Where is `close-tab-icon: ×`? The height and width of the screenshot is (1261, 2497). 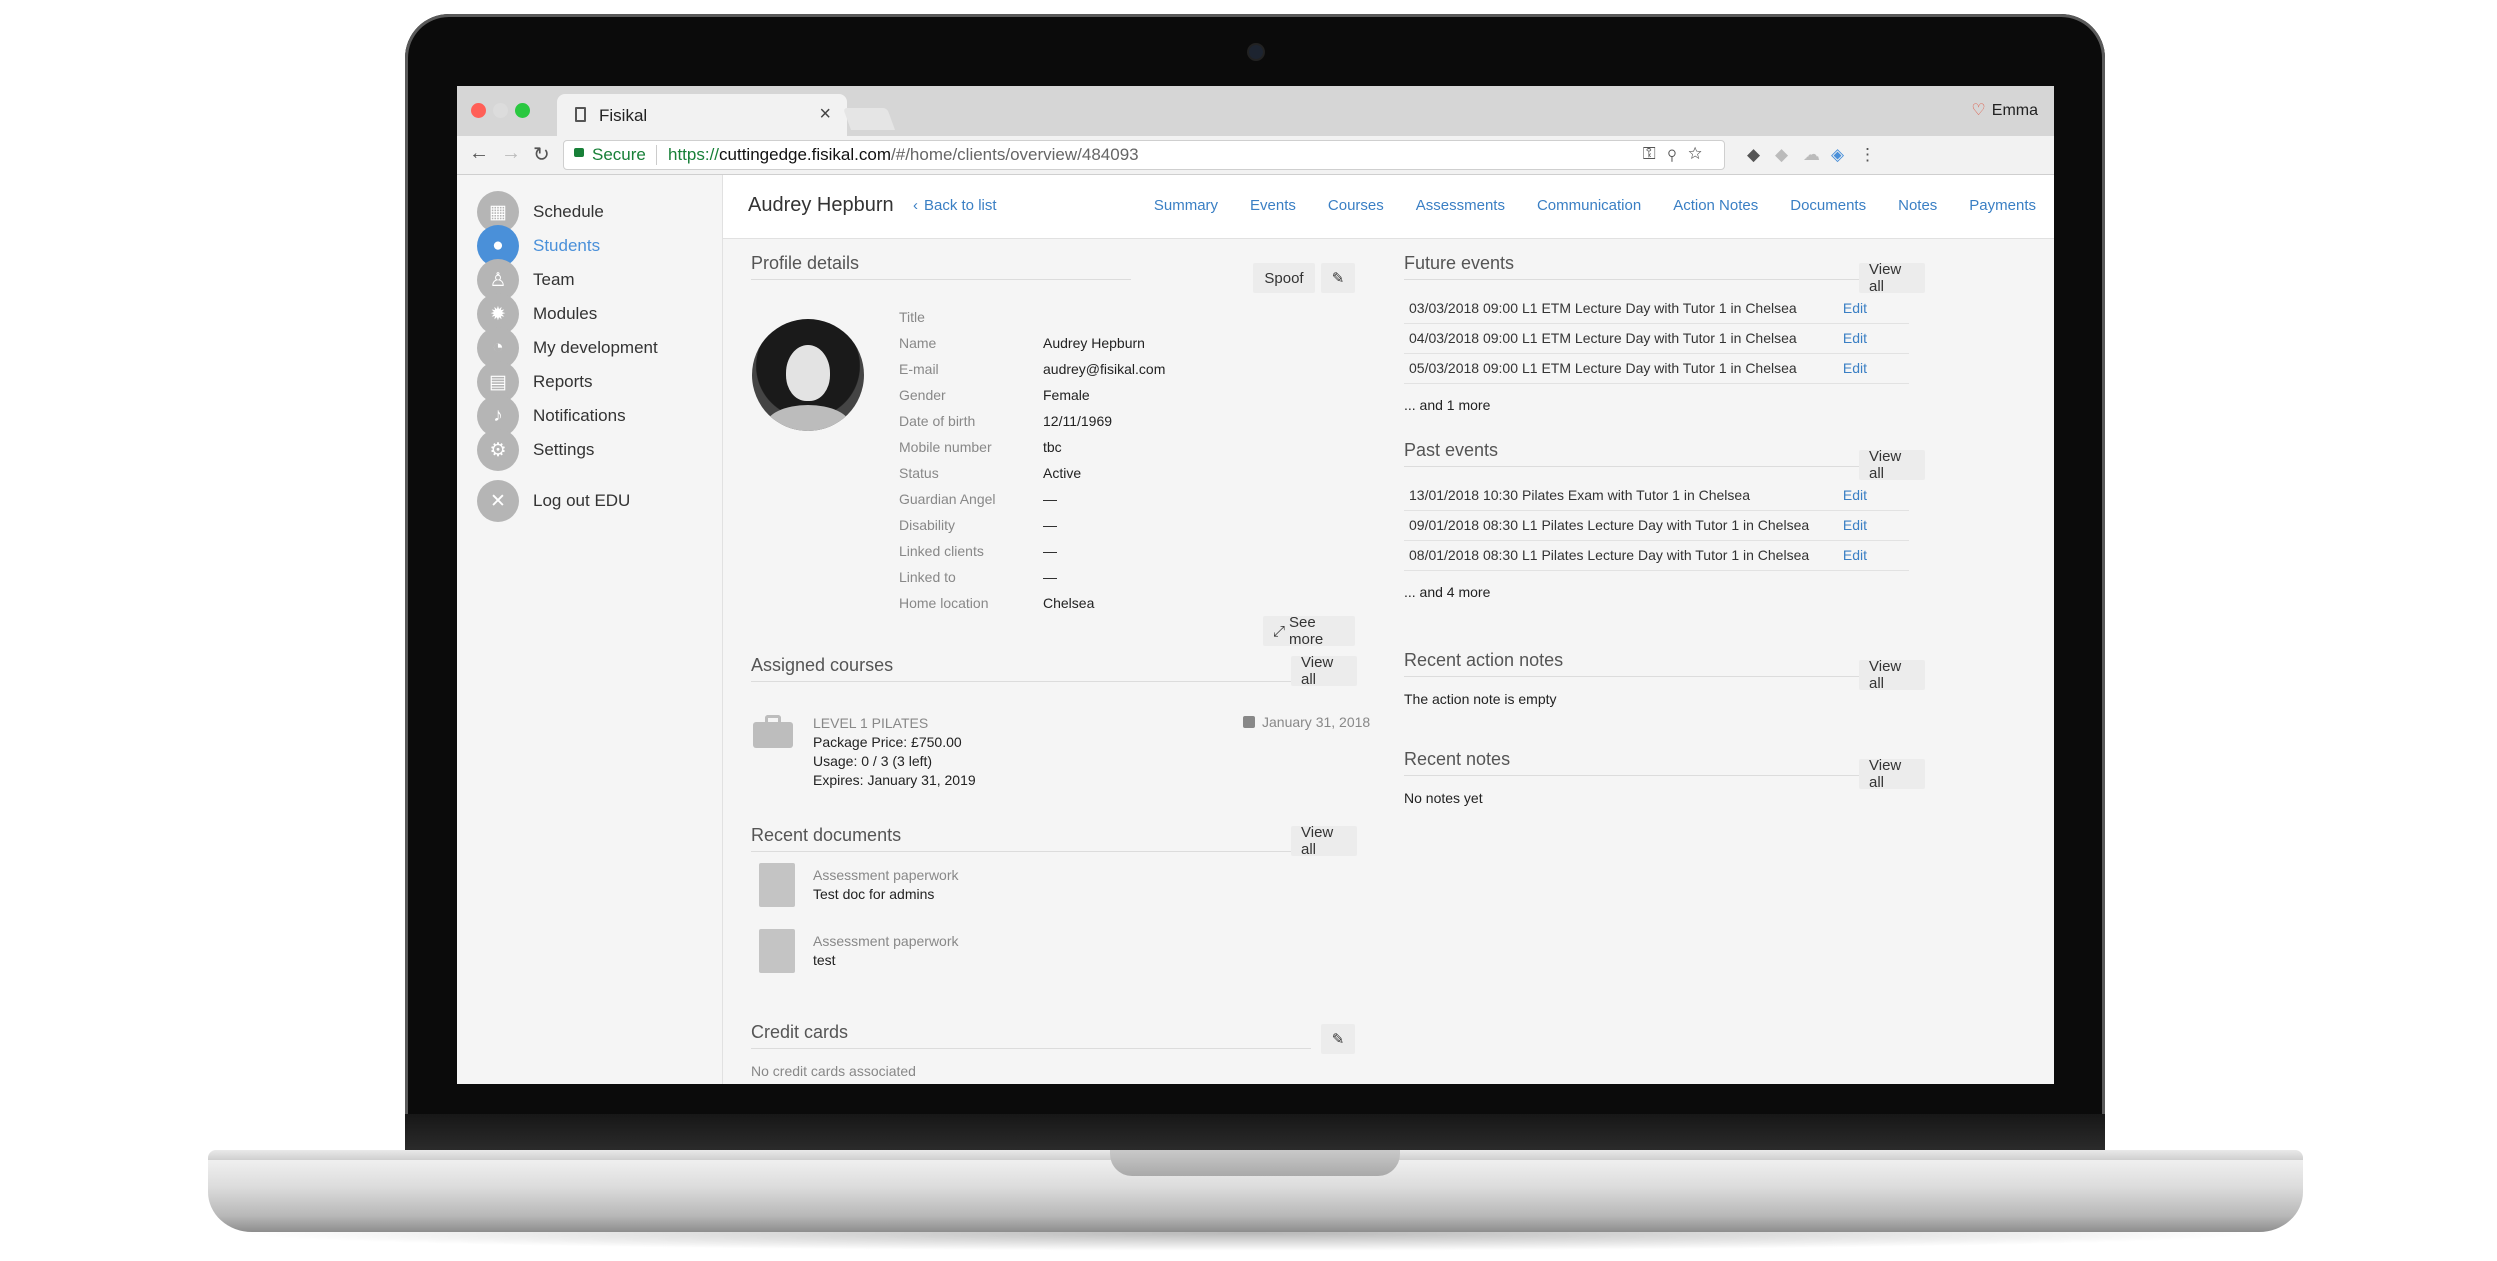 close-tab-icon: × is located at coordinates (825, 114).